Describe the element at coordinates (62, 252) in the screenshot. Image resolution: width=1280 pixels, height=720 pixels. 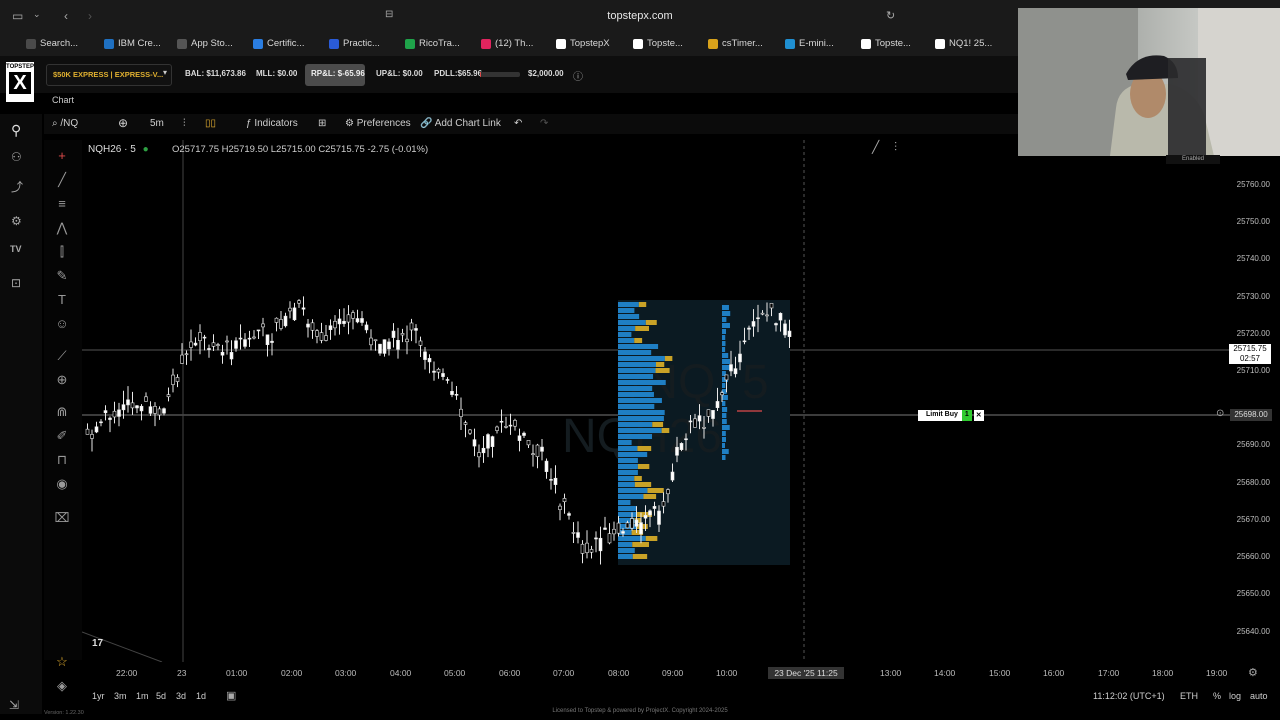
I see `prediction-tool-icon: ⫿` at that location.